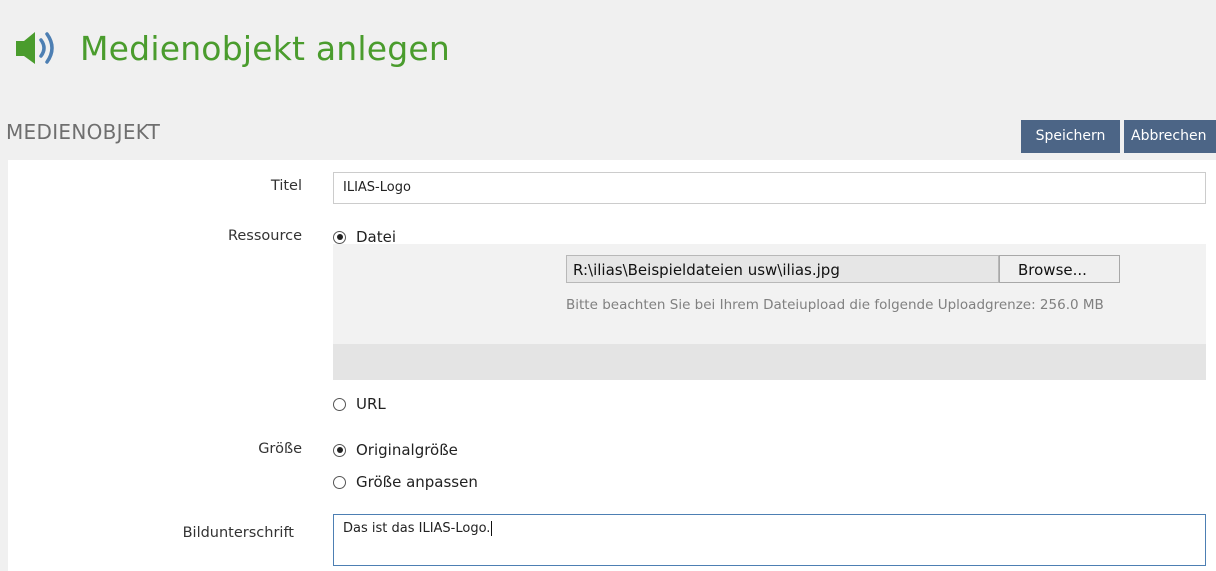 The image size is (1216, 571). I want to click on page-header: Medienobjekt anlegen, so click(232, 48).